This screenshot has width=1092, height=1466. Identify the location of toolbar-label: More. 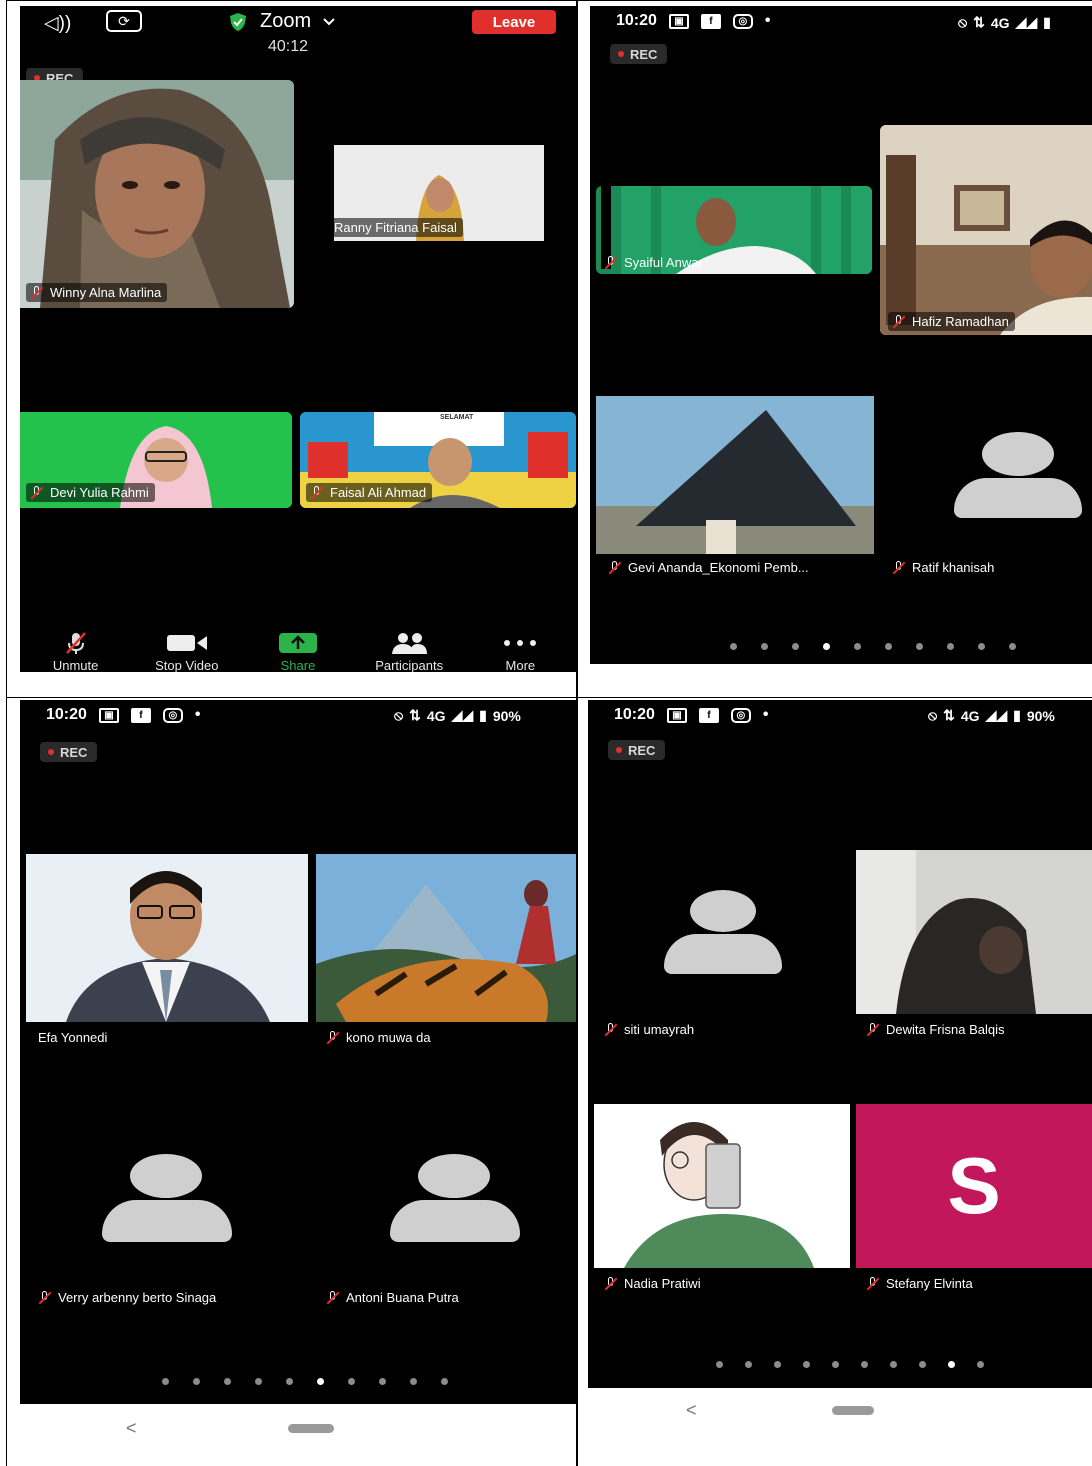
(520, 665).